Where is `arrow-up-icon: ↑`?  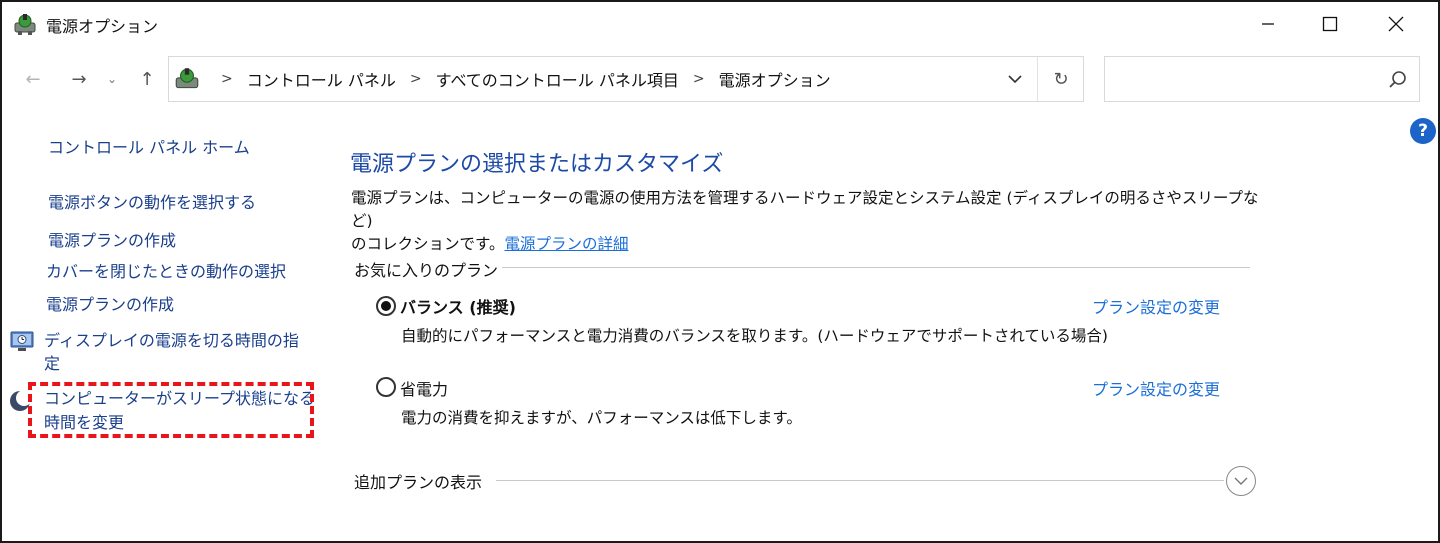 arrow-up-icon: ↑ is located at coordinates (147, 79).